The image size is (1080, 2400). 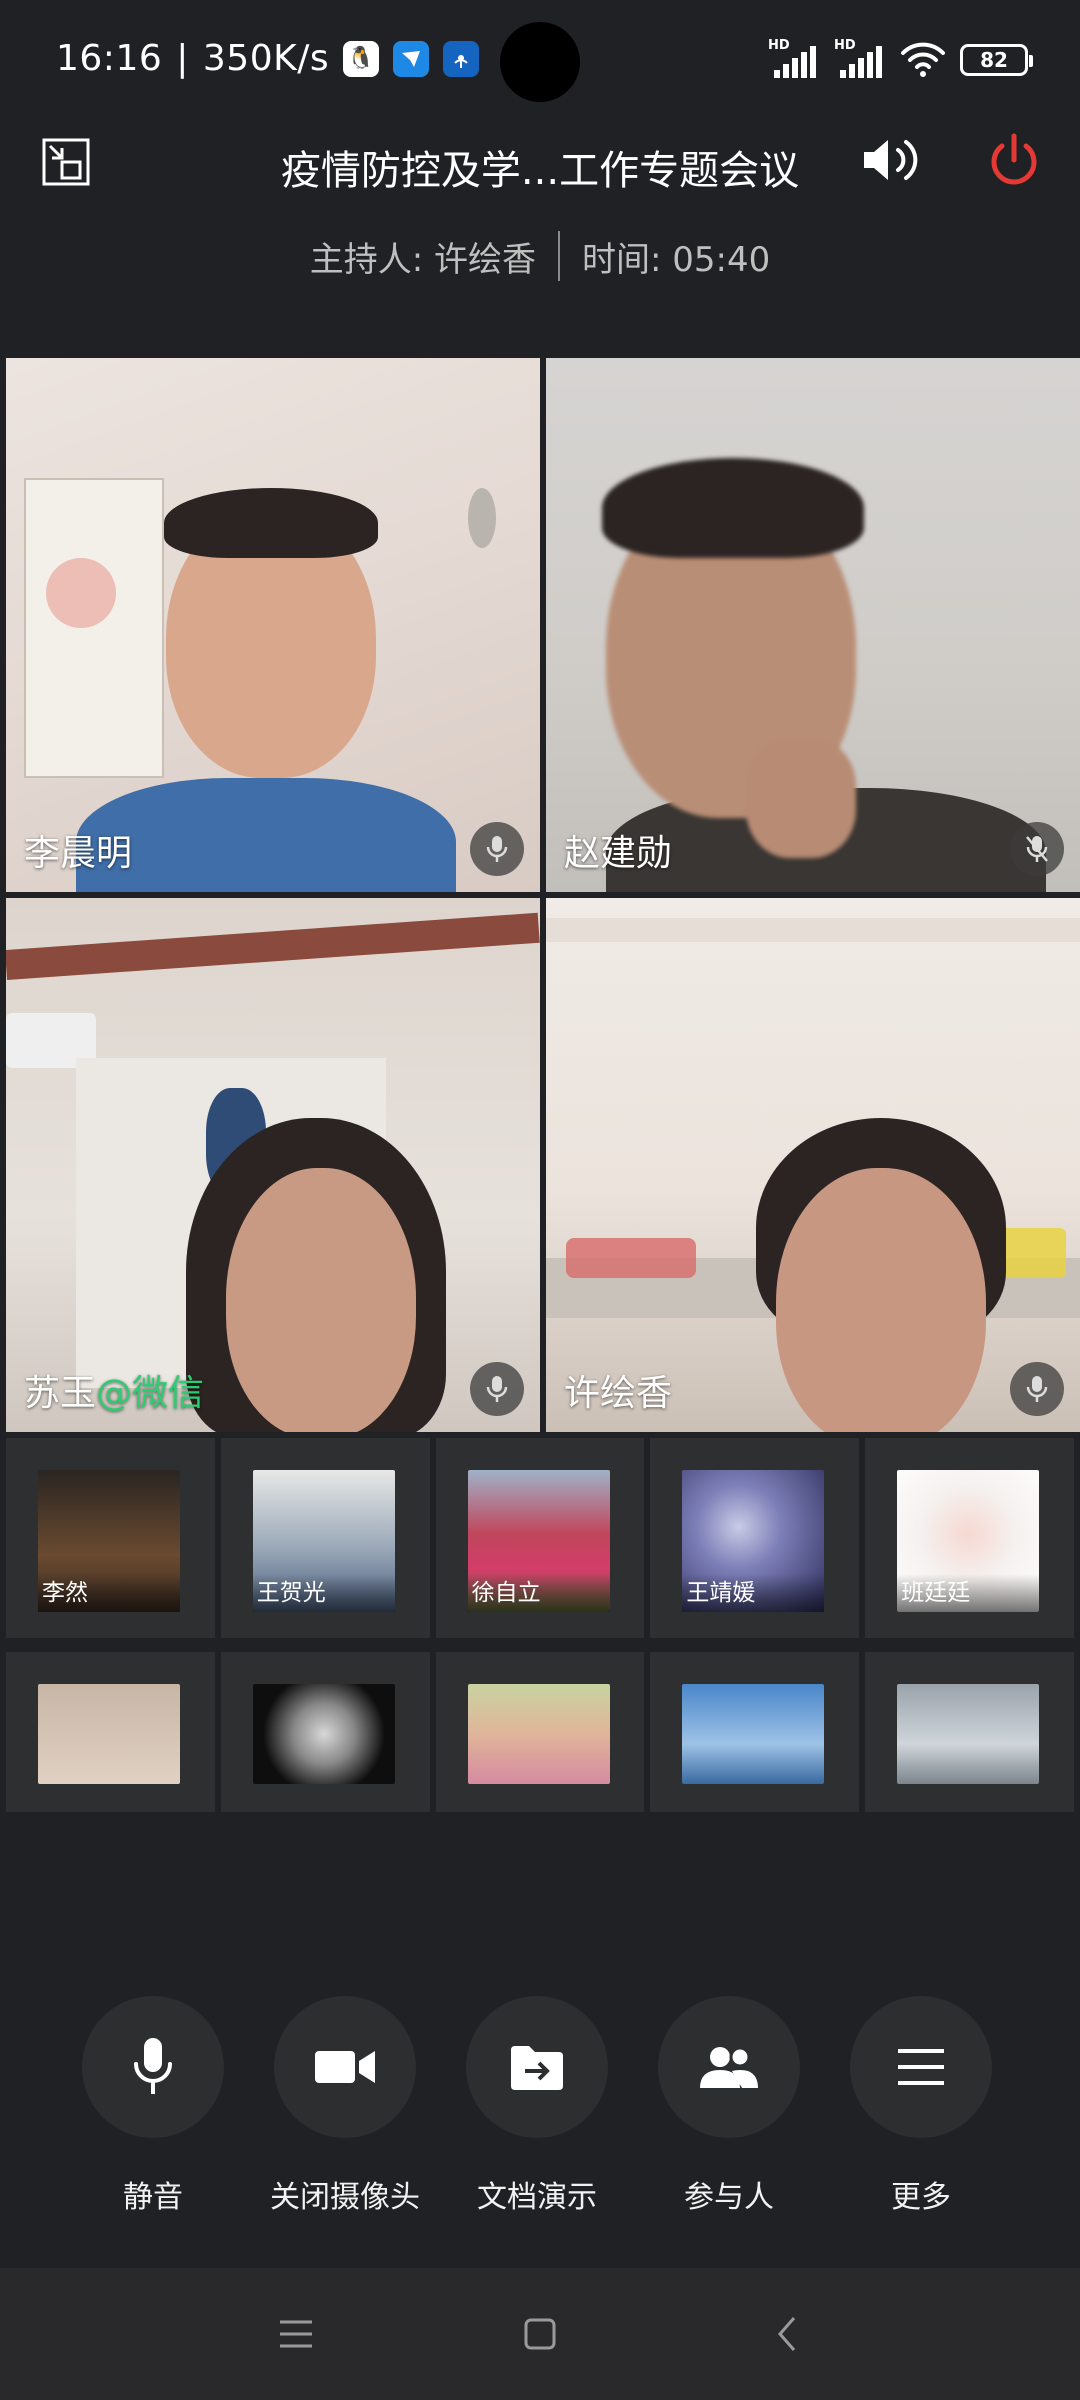 I want to click on doc-share-control: 文档演示, so click(x=537, y=2106).